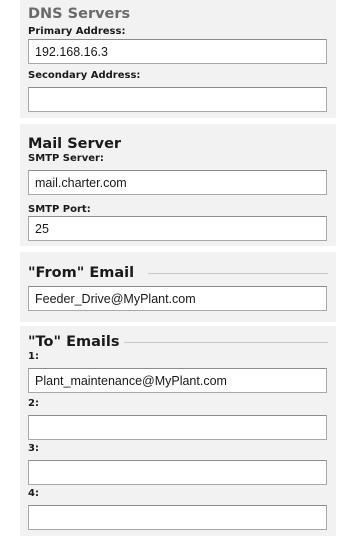 The height and width of the screenshot is (540, 344). I want to click on dns-servers-title: DNS Servers, so click(79, 14).